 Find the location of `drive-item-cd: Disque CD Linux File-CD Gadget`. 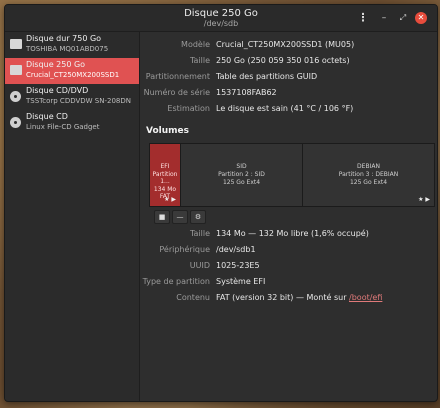

drive-item-cd: Disque CD Linux File-CD Gadget is located at coordinates (72, 123).